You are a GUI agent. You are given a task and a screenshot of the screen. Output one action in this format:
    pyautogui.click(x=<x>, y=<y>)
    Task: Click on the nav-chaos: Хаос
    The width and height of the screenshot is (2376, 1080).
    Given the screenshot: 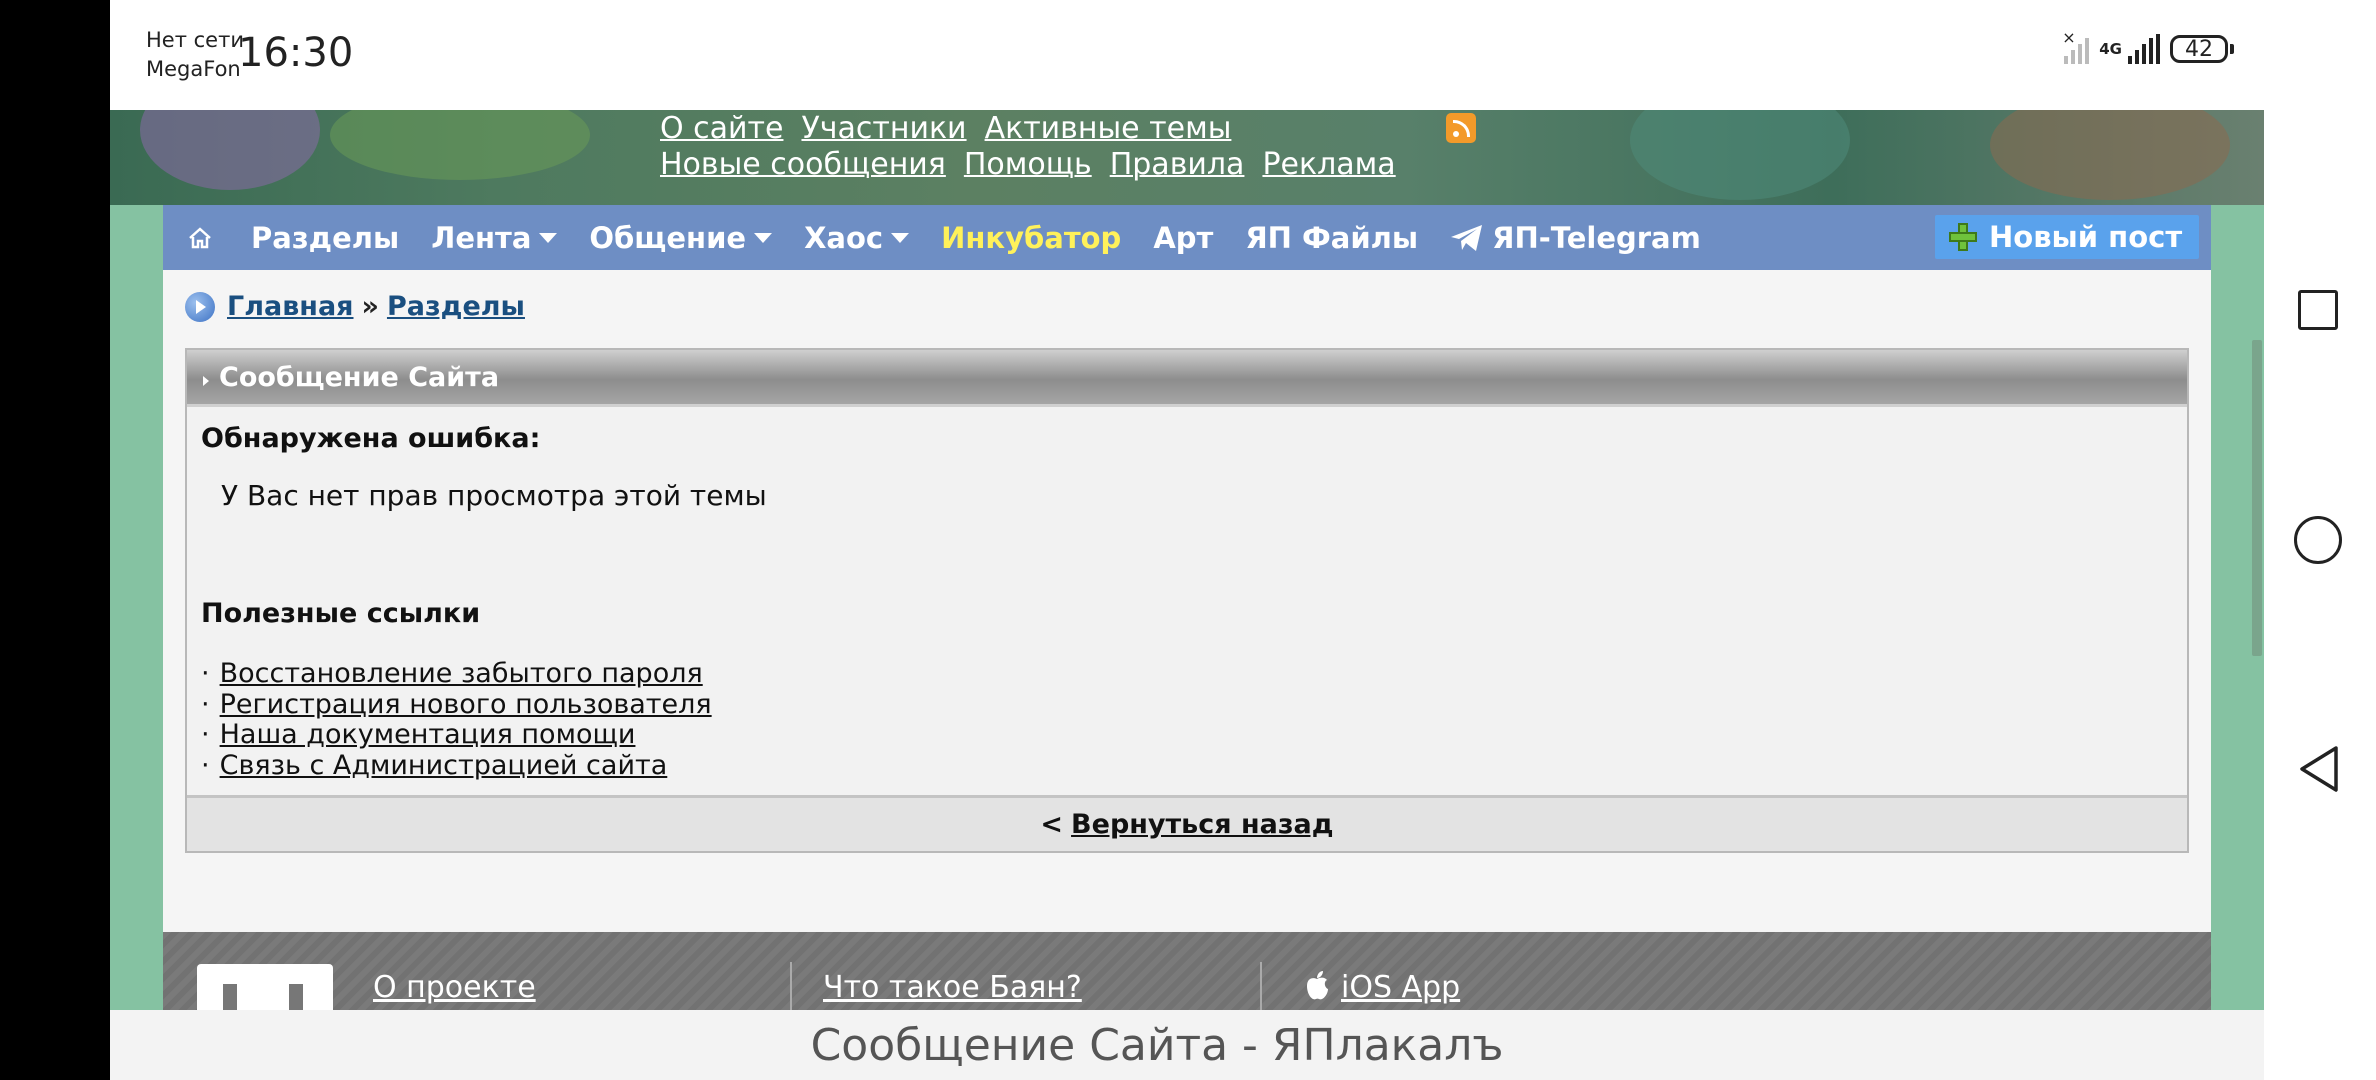 What is the action you would take?
    pyautogui.click(x=857, y=237)
    